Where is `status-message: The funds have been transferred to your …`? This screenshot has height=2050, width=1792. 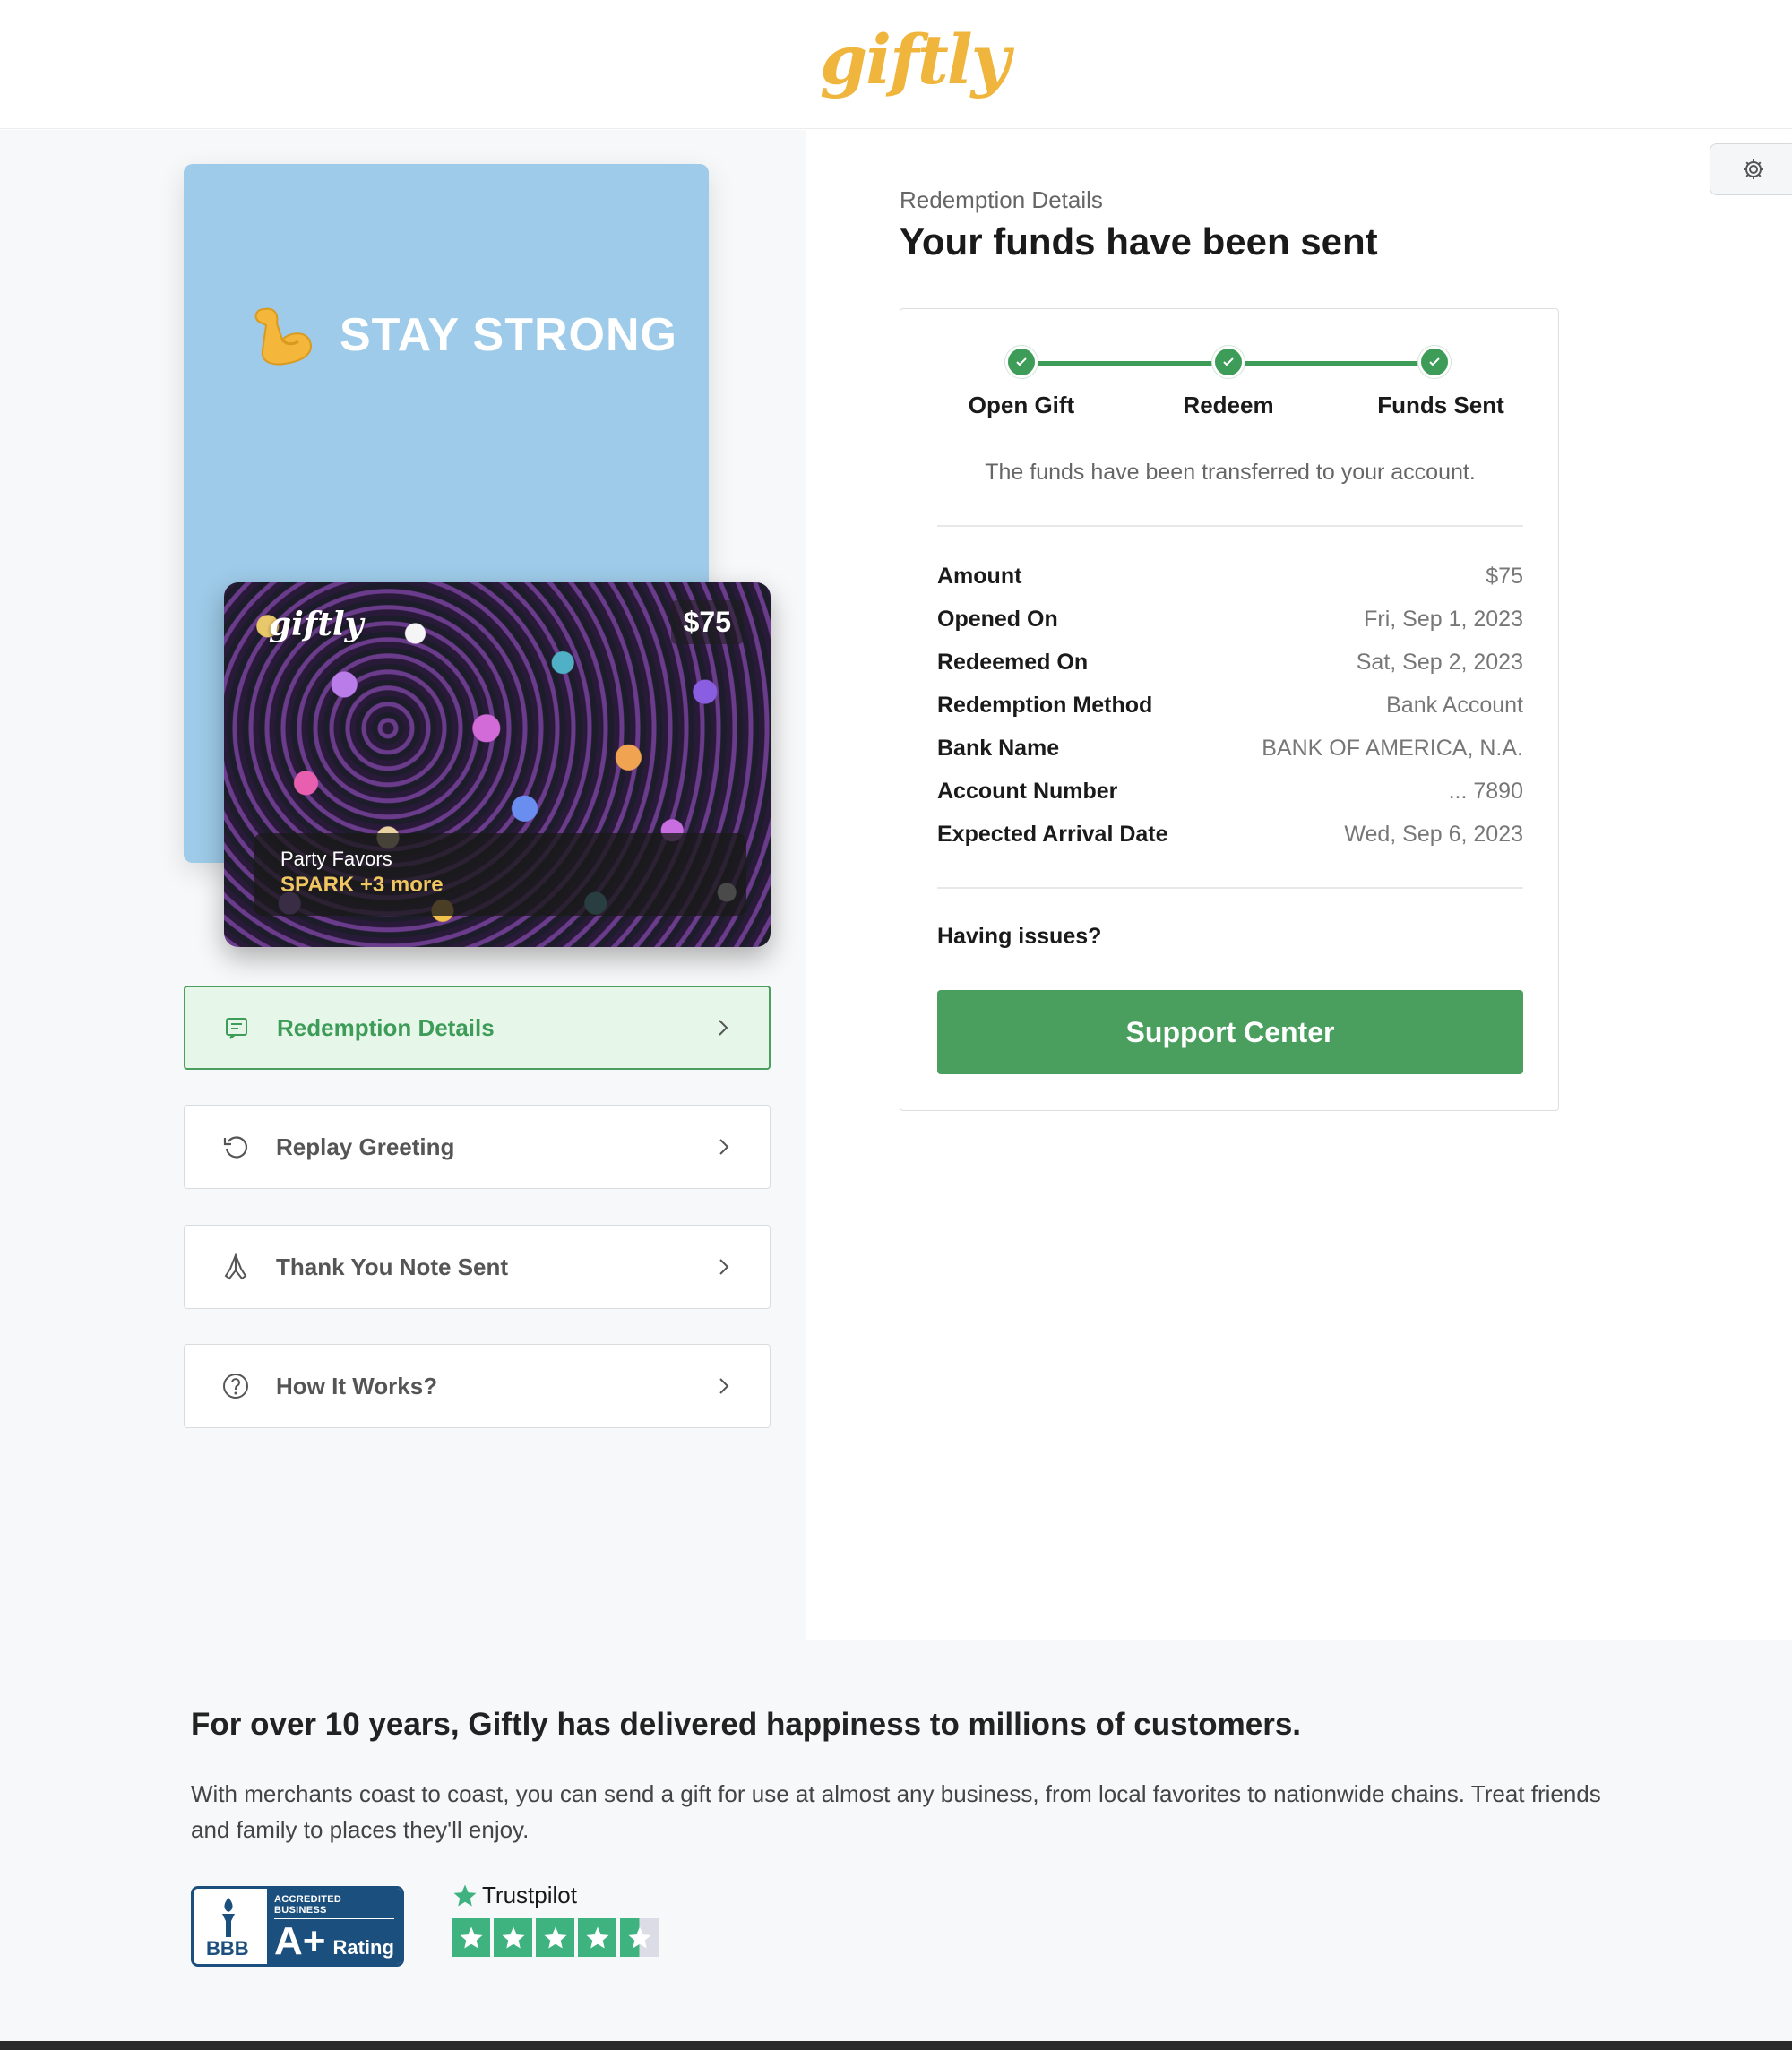 status-message: The funds have been transferred to your … is located at coordinates (1230, 472).